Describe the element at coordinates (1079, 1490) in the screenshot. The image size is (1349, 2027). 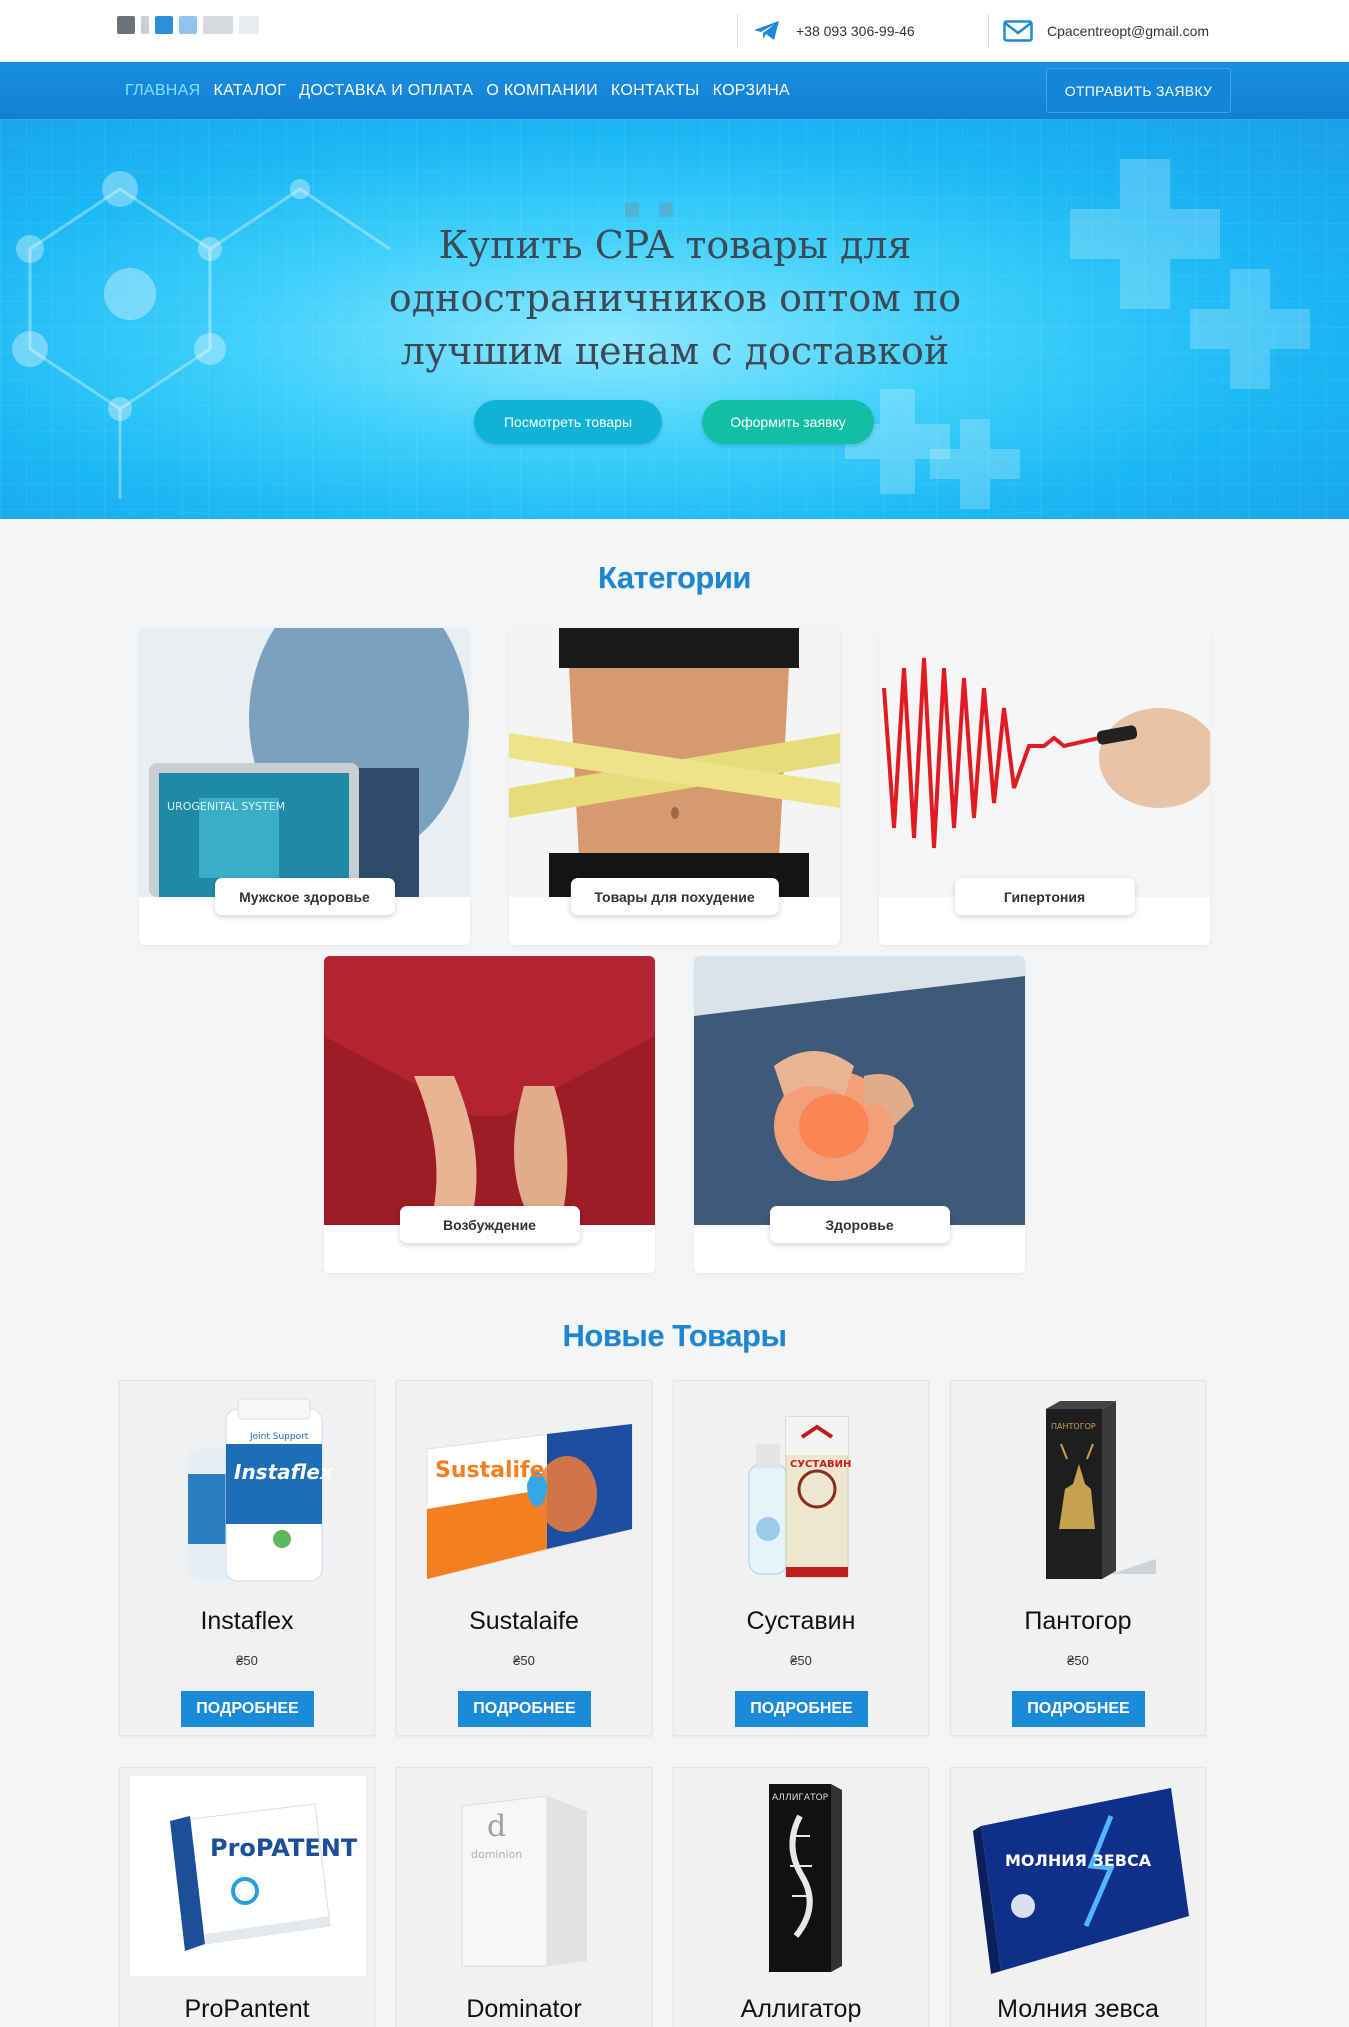
I see `product-image: ПАНТОГОР` at that location.